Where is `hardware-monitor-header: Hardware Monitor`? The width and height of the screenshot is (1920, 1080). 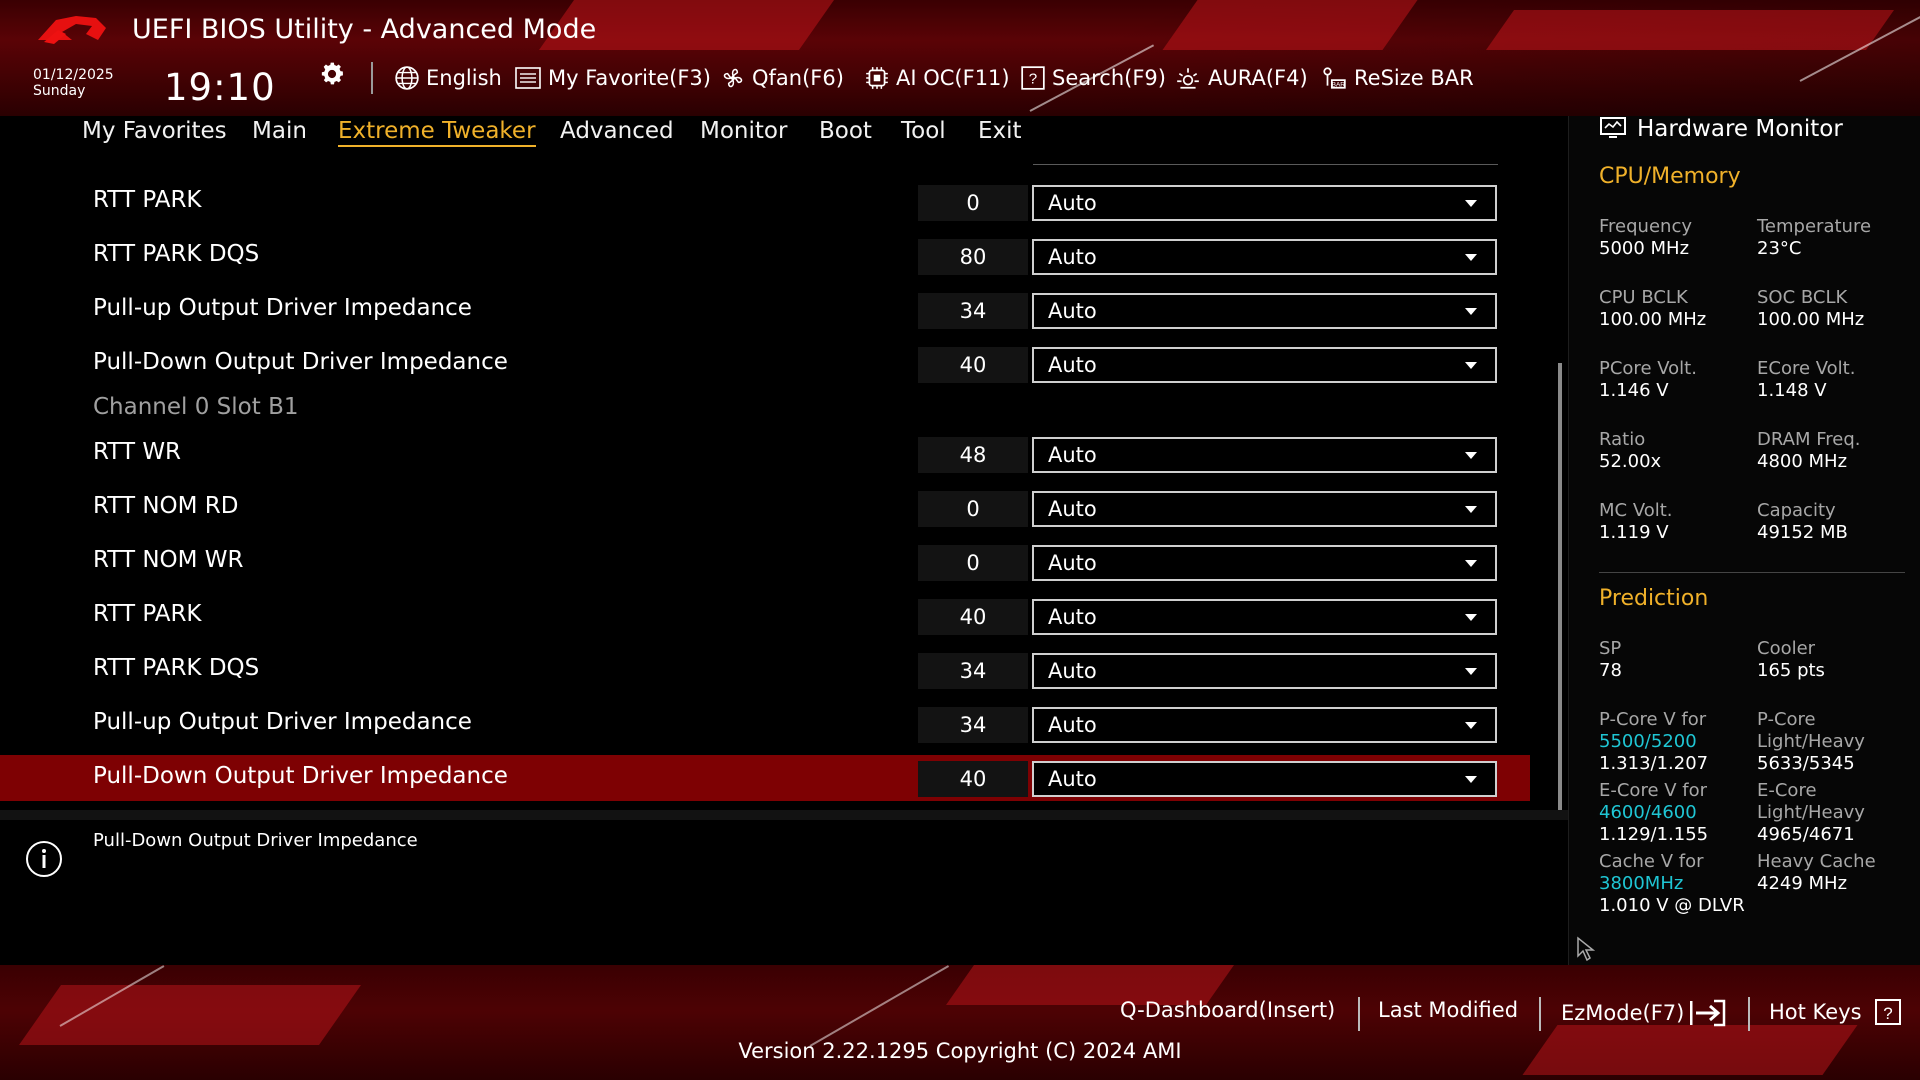
hardware-monitor-header: Hardware Monitor is located at coordinates (1721, 129).